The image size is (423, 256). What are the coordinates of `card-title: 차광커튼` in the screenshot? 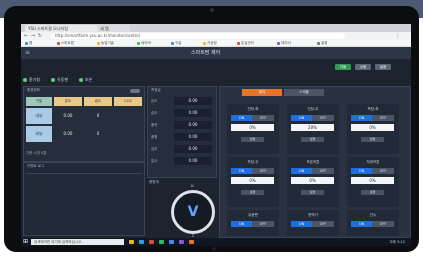 It's located at (373, 162).